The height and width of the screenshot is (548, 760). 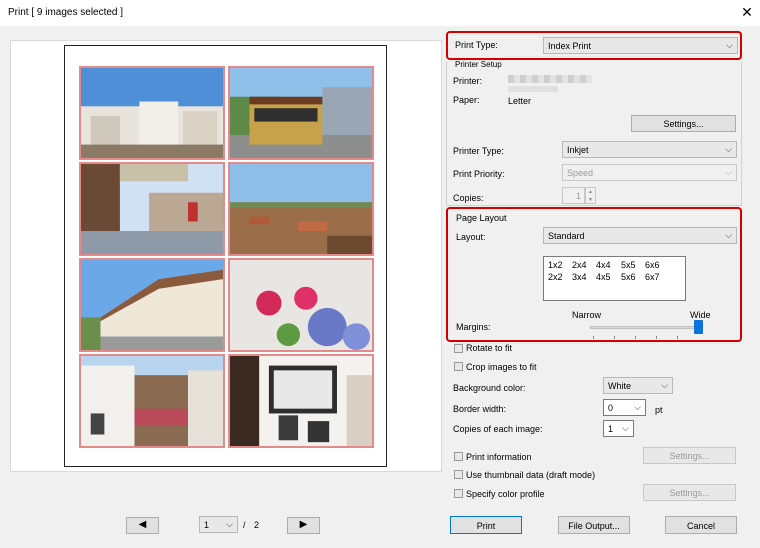 I want to click on print-priority-select: Speed ⌵, so click(x=649, y=172).